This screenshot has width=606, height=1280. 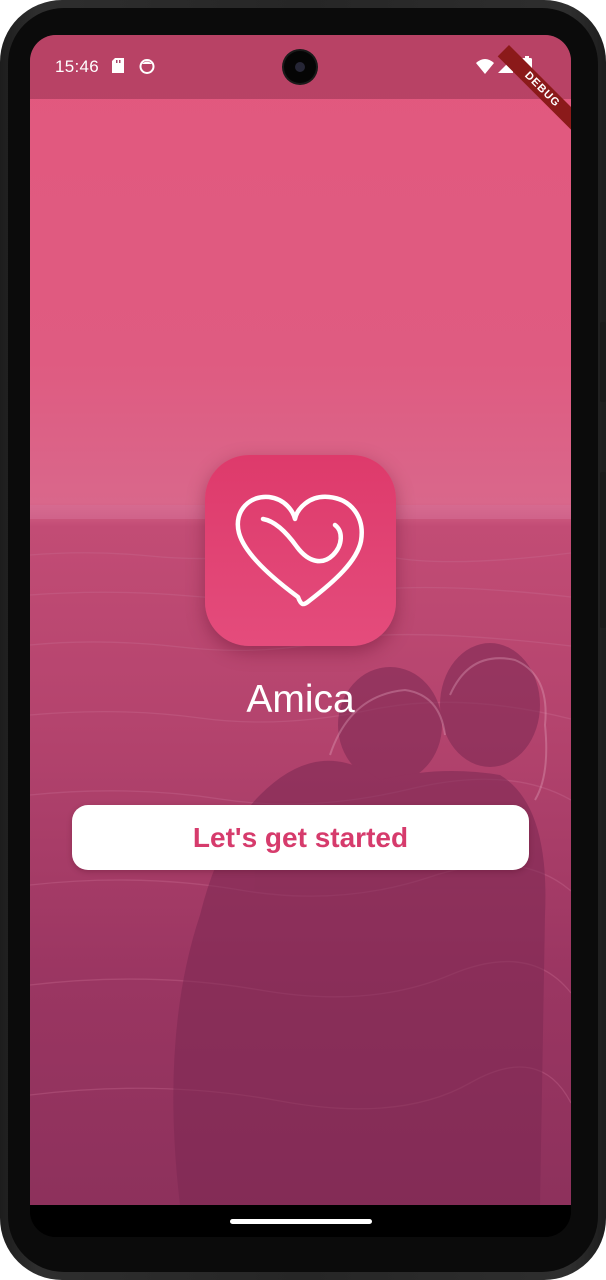 What do you see at coordinates (77, 66) in the screenshot?
I see `status-time: 15:46` at bounding box center [77, 66].